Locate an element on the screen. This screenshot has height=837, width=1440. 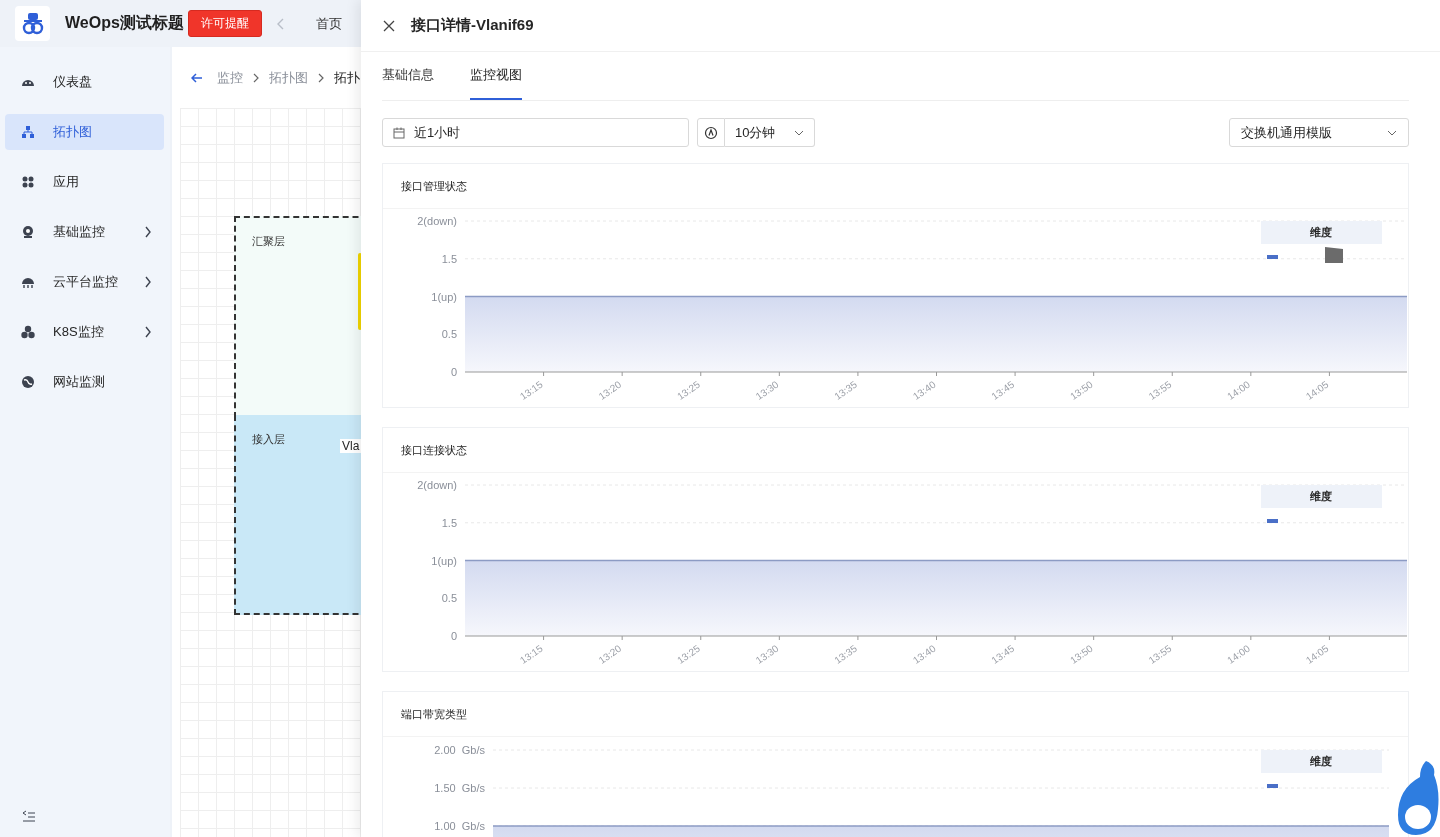
close-icon is located at coordinates (389, 25).